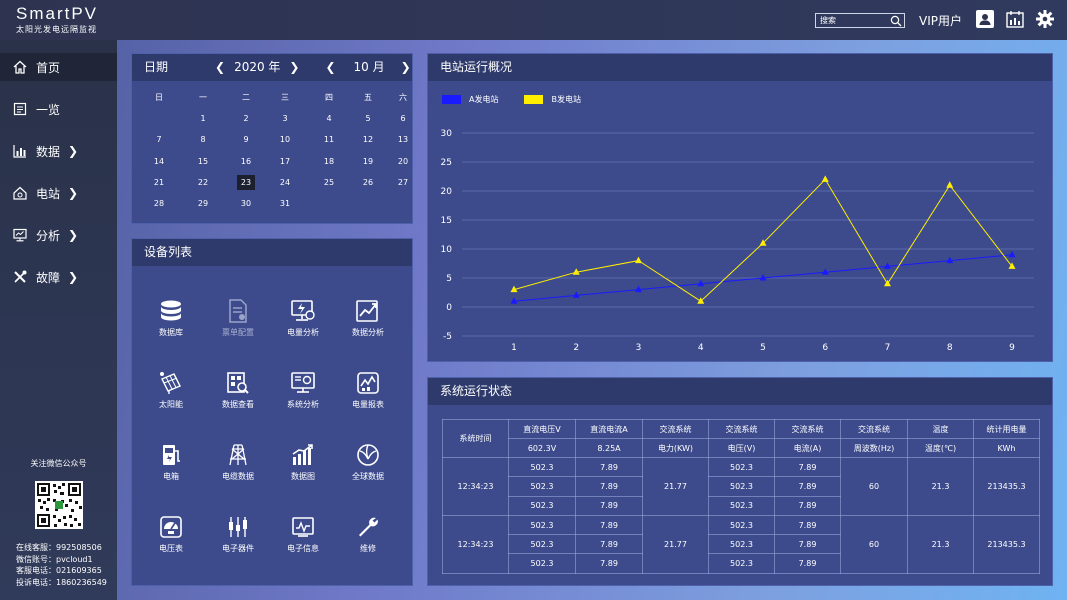  I want to click on device-item-power-report: 电量报表, so click(368, 390).